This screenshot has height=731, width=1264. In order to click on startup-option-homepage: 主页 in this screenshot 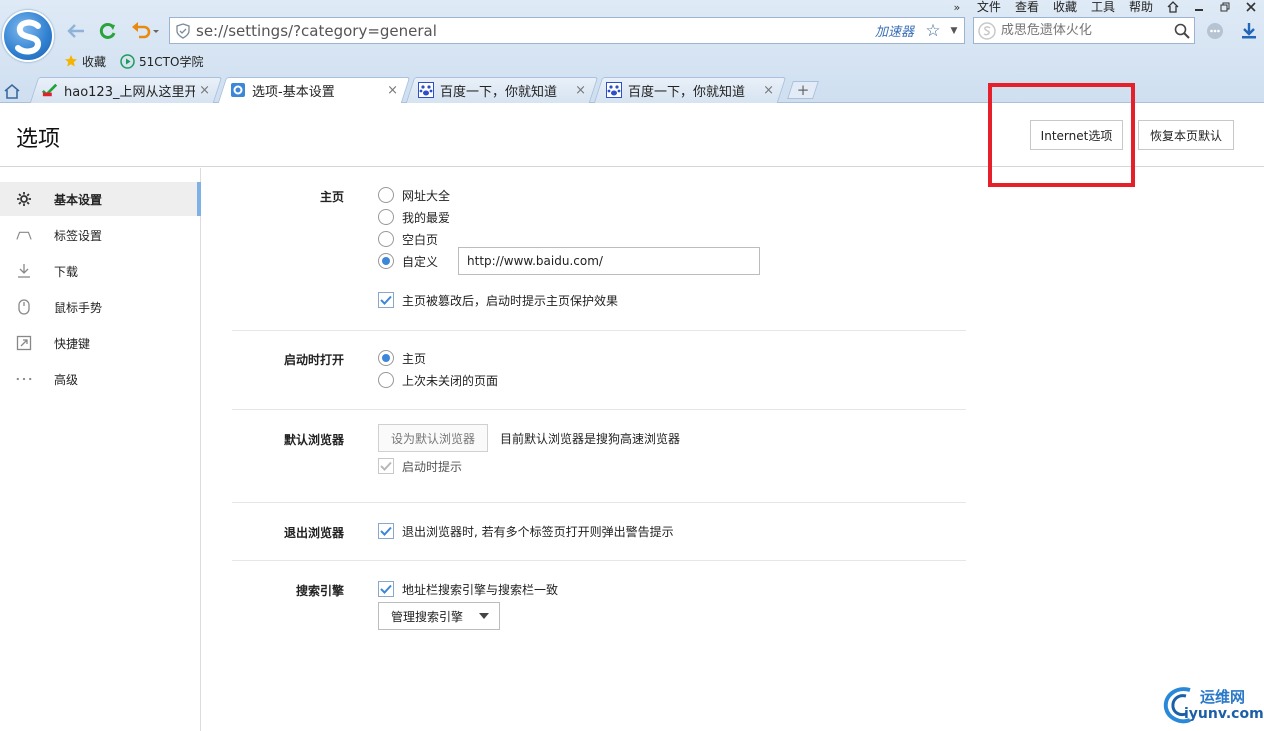, I will do `click(402, 358)`.